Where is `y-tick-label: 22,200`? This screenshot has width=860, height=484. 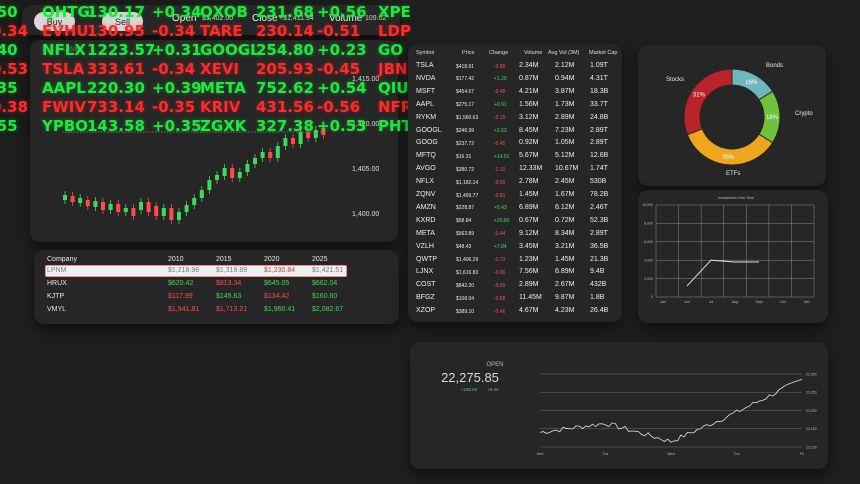
y-tick-label: 22,200 is located at coordinates (811, 411).